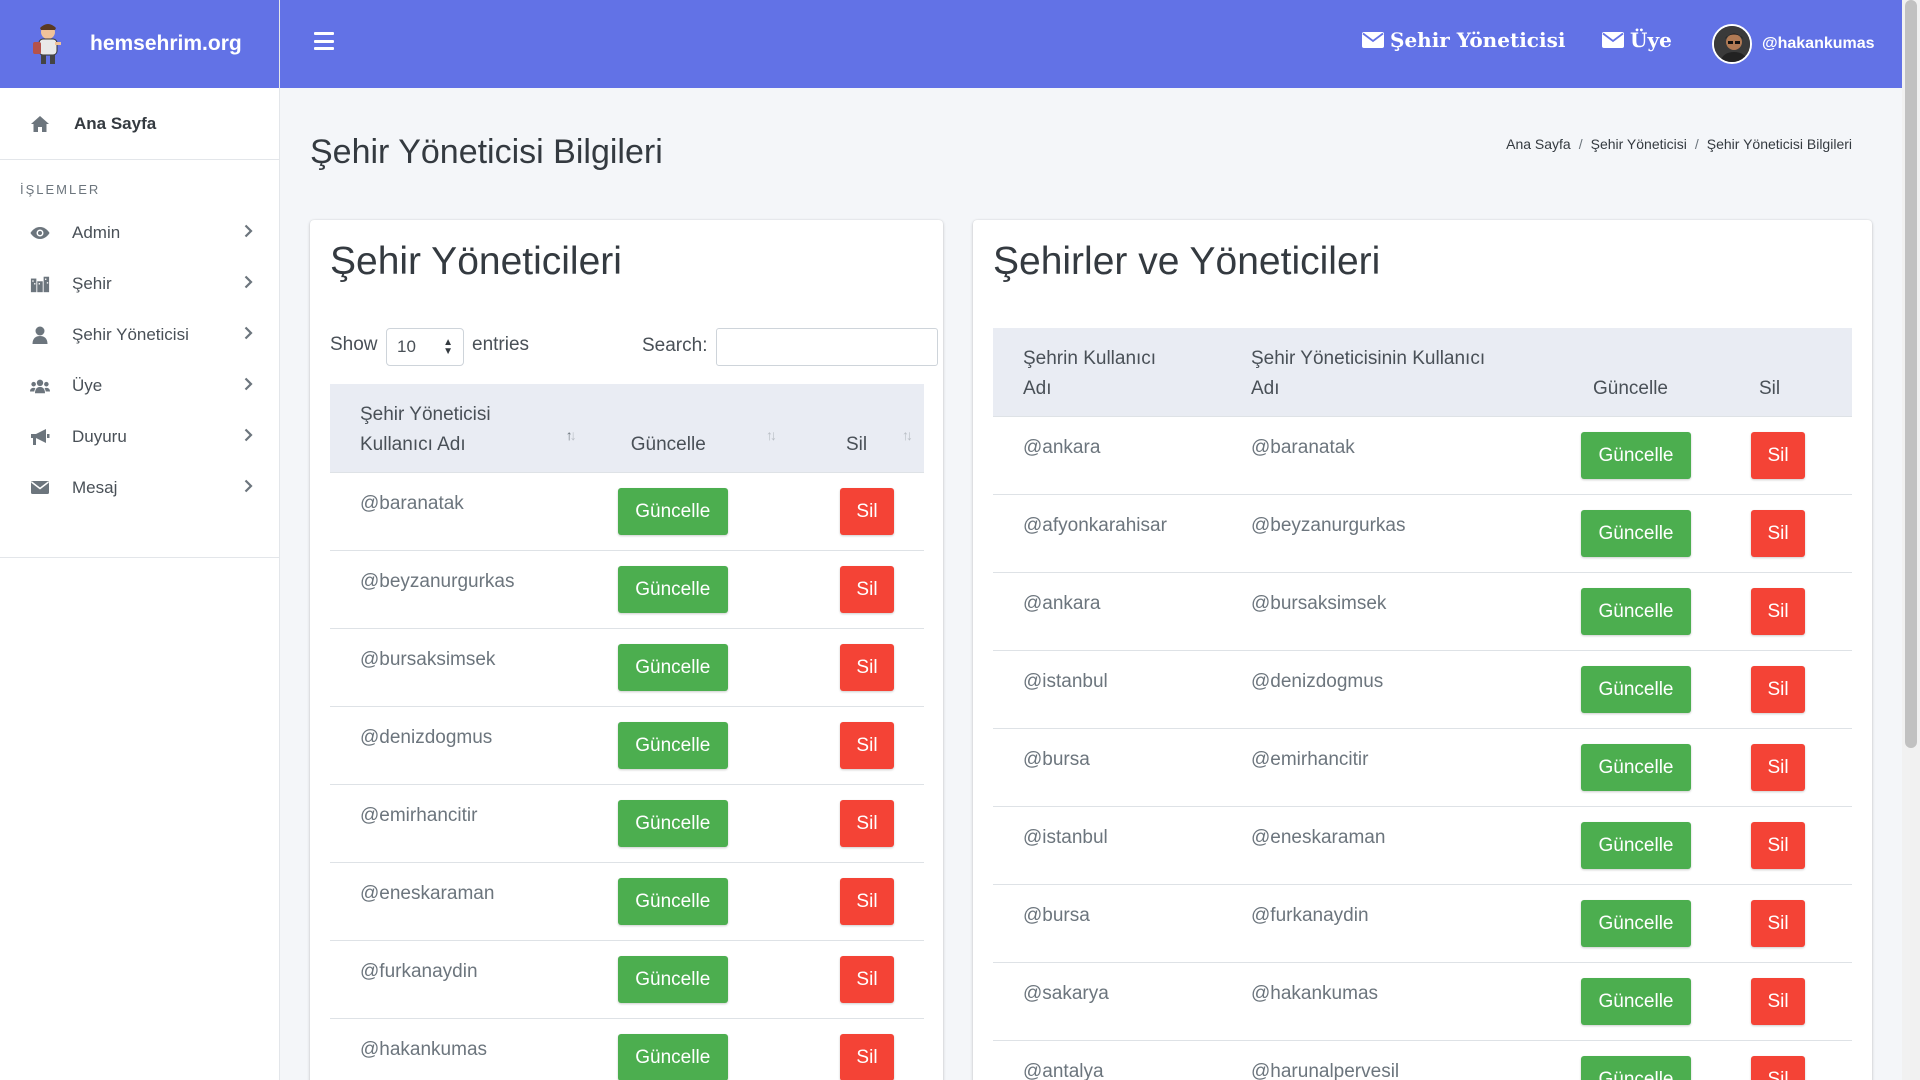 This screenshot has width=1920, height=1080. I want to click on column-header-username: Şehir Yöneticisi Kullanıcı Adı ↑↓, so click(459, 428).